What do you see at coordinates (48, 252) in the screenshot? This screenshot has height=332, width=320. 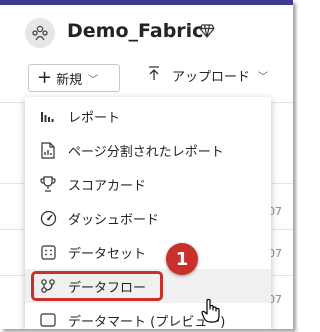 I see `dataset-grid-icon` at bounding box center [48, 252].